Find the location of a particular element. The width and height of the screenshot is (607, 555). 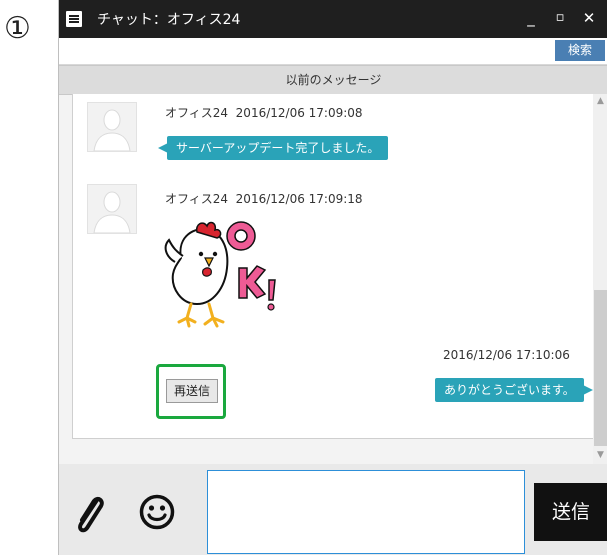

paperclip-icon is located at coordinates (89, 512).